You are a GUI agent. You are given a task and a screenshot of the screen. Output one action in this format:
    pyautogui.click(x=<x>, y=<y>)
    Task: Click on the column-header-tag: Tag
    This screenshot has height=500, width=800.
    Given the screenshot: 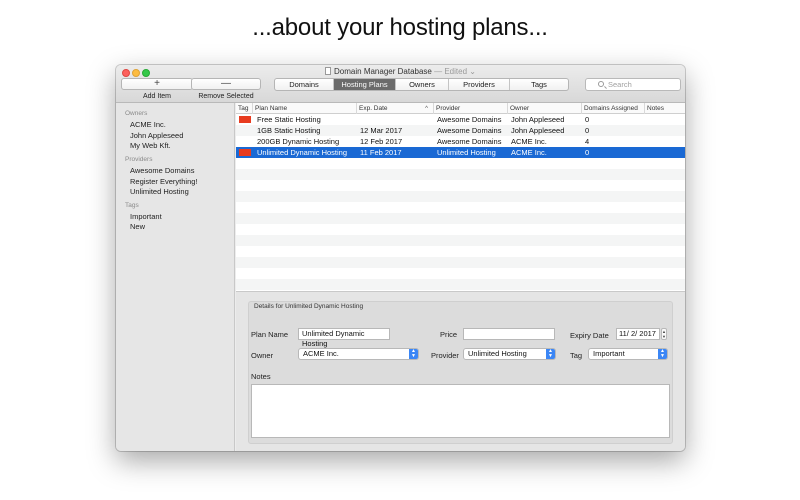 What is the action you would take?
    pyautogui.click(x=244, y=108)
    